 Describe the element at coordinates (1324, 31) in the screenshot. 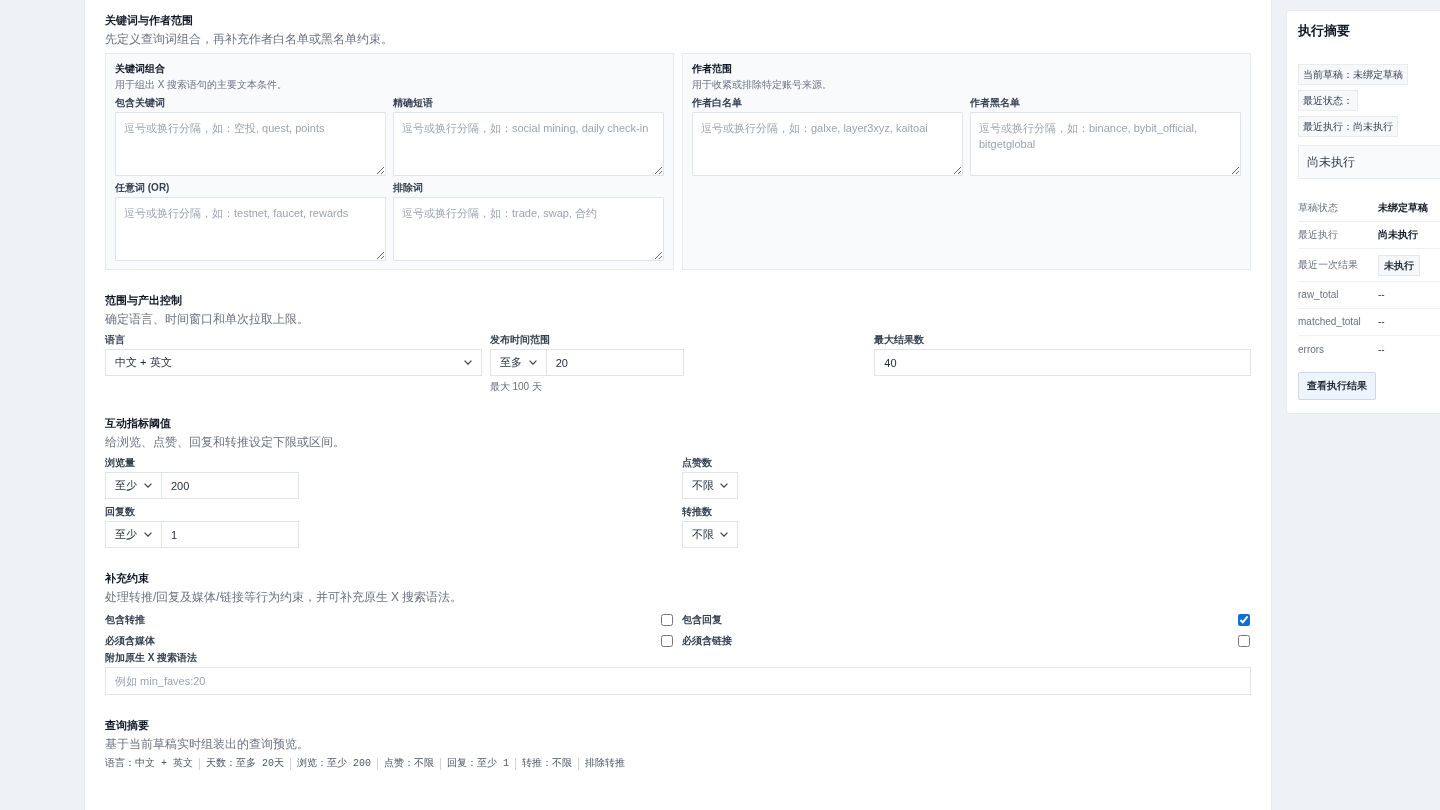

I see `card-title: 执行摘要` at that location.